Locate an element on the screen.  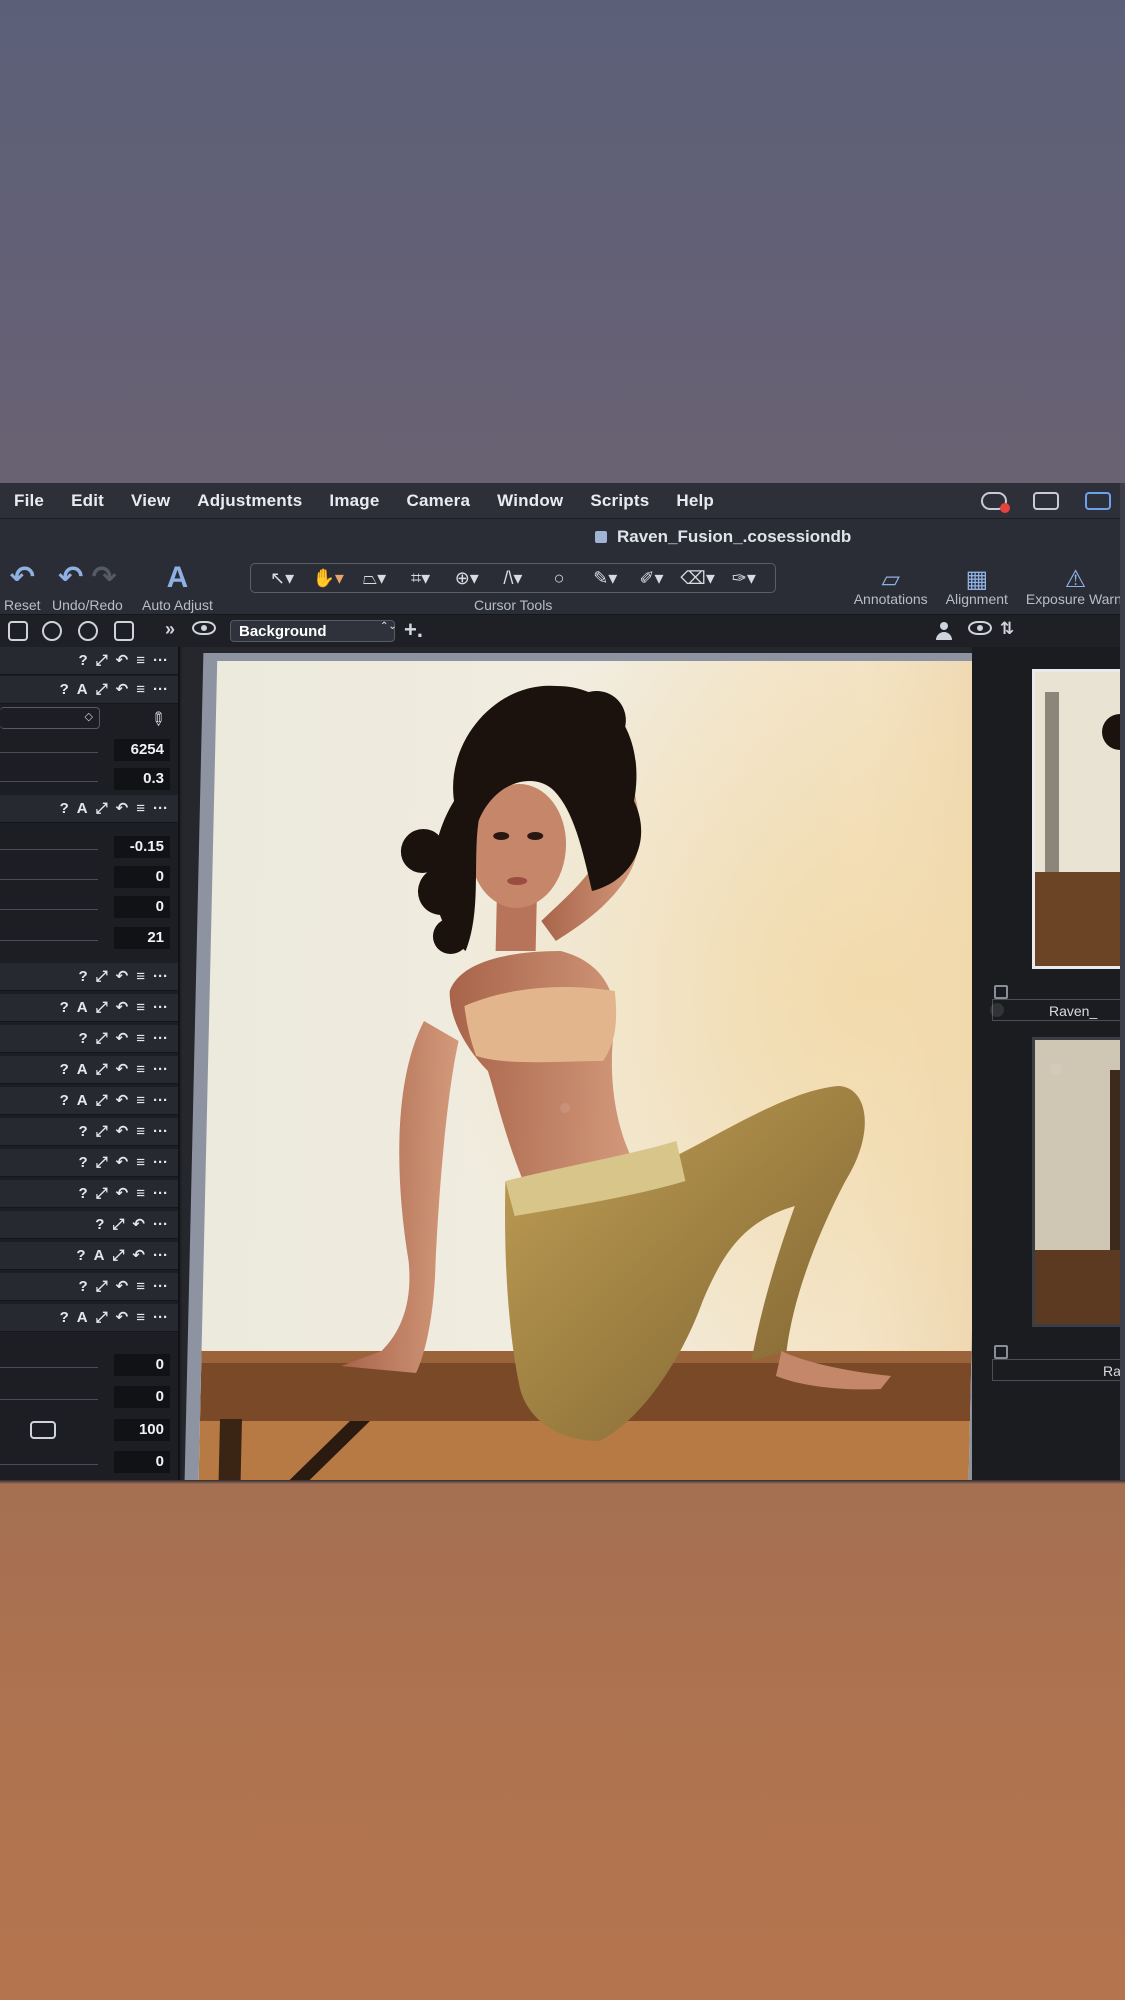
white-balance-mode-select is located at coordinates (50, 718).